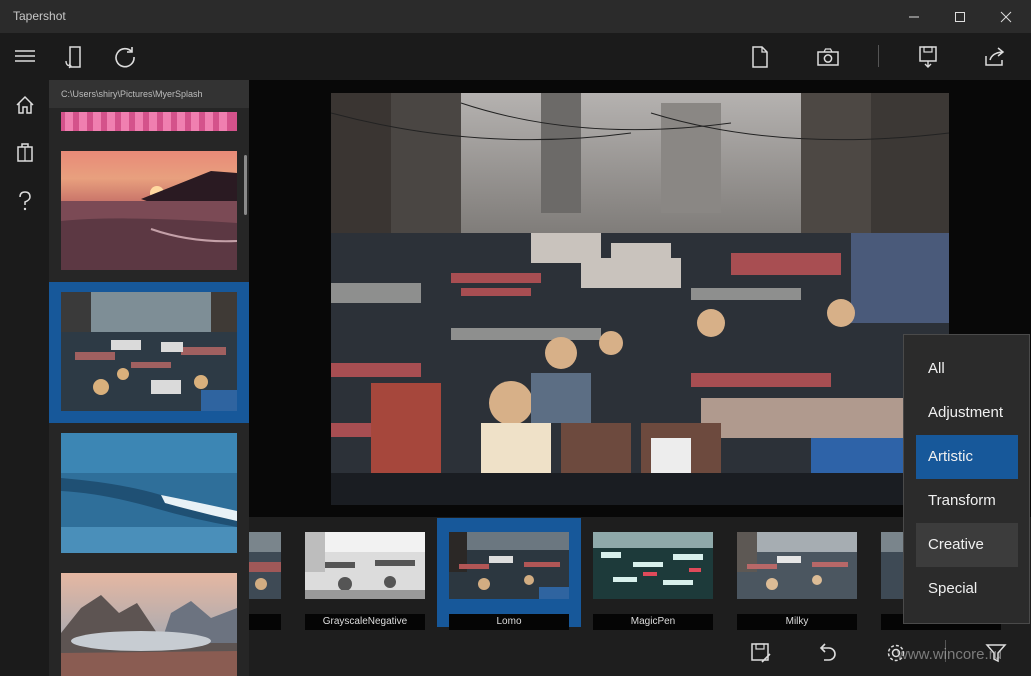  I want to click on close-button, so click(1006, 16).